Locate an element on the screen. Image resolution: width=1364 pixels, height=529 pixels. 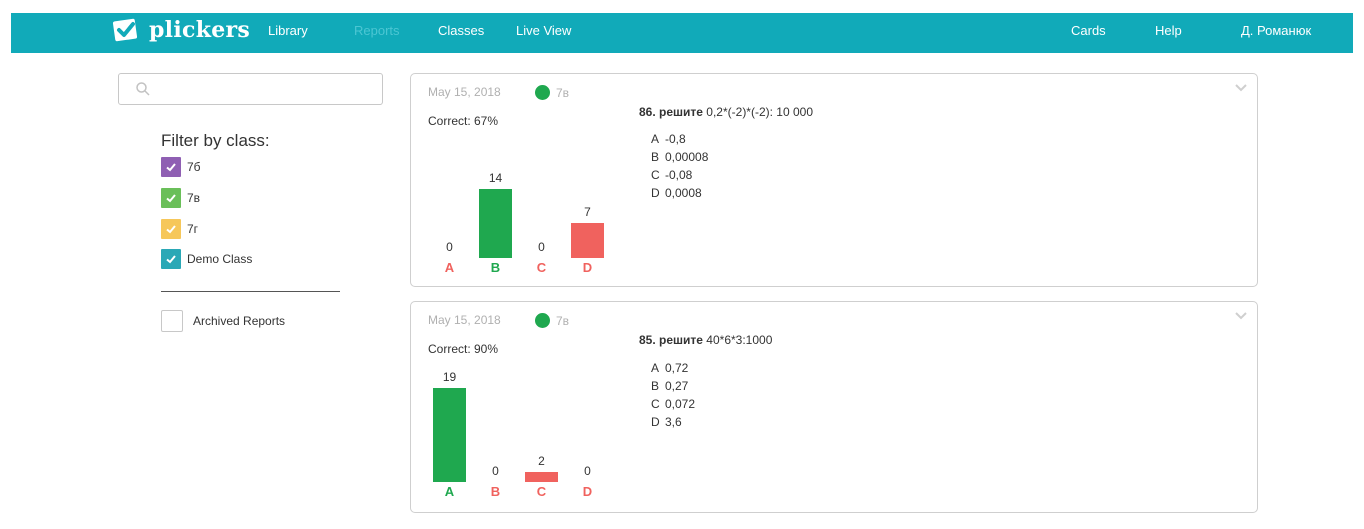
answer-item: D 0,0008 is located at coordinates (679, 193).